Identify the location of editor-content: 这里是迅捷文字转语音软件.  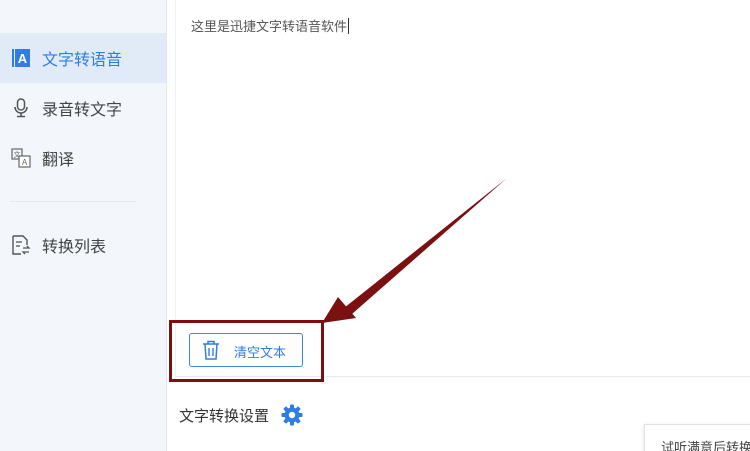
(269, 27).